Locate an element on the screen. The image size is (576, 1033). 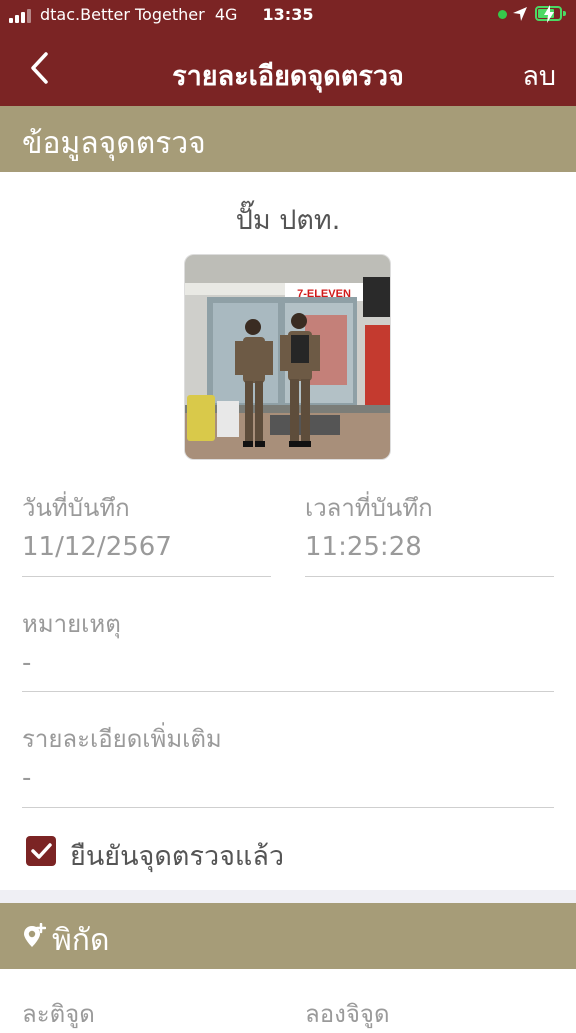
checkpoint-name: ปั๊ม ปตท. is located at coordinates (288, 220).